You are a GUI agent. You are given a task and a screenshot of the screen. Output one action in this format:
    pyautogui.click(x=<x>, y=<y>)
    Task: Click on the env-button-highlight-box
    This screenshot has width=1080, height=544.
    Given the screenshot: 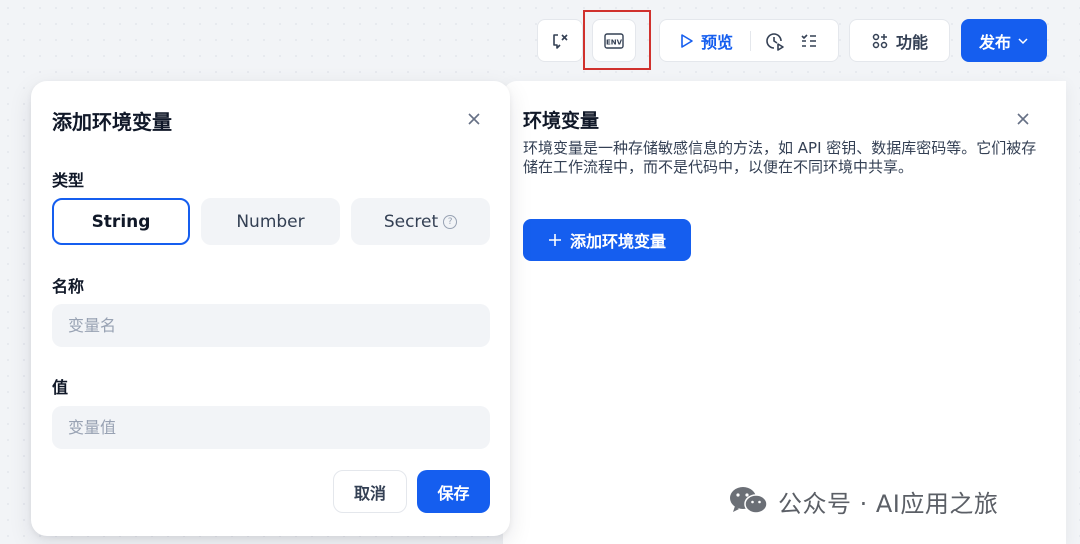 What is the action you would take?
    pyautogui.click(x=617, y=40)
    